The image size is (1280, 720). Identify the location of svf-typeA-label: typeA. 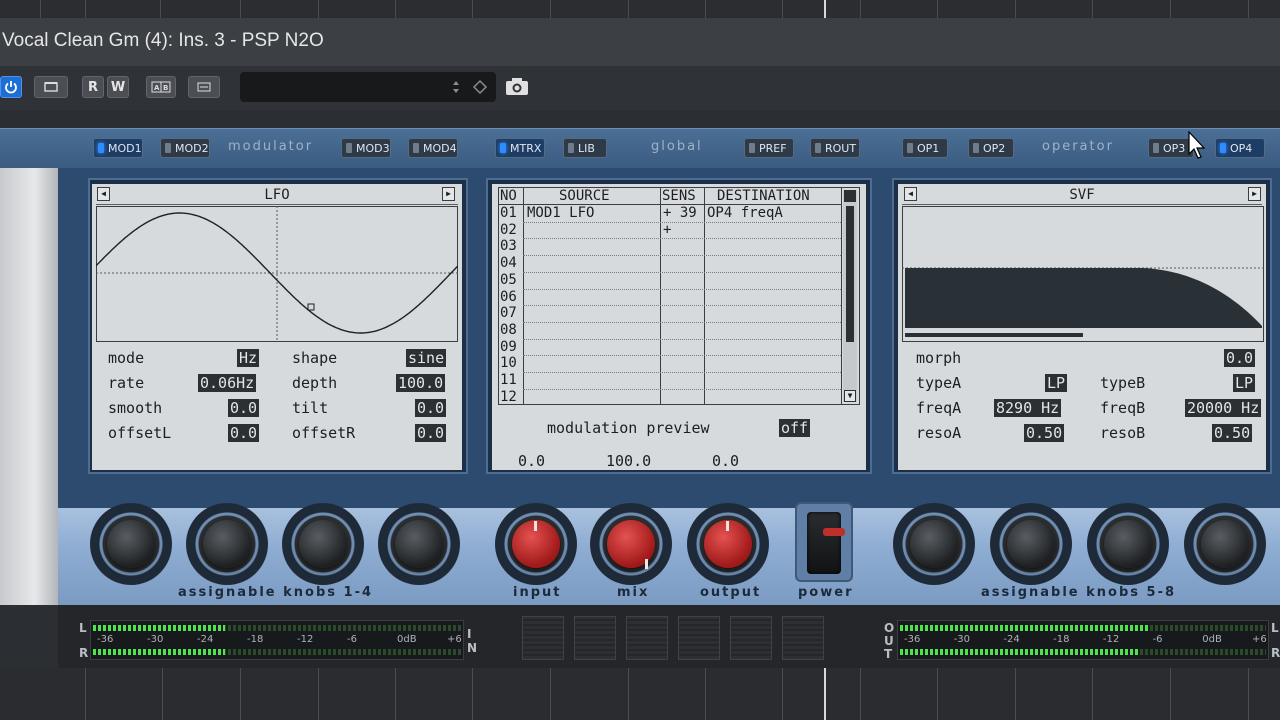
(939, 383).